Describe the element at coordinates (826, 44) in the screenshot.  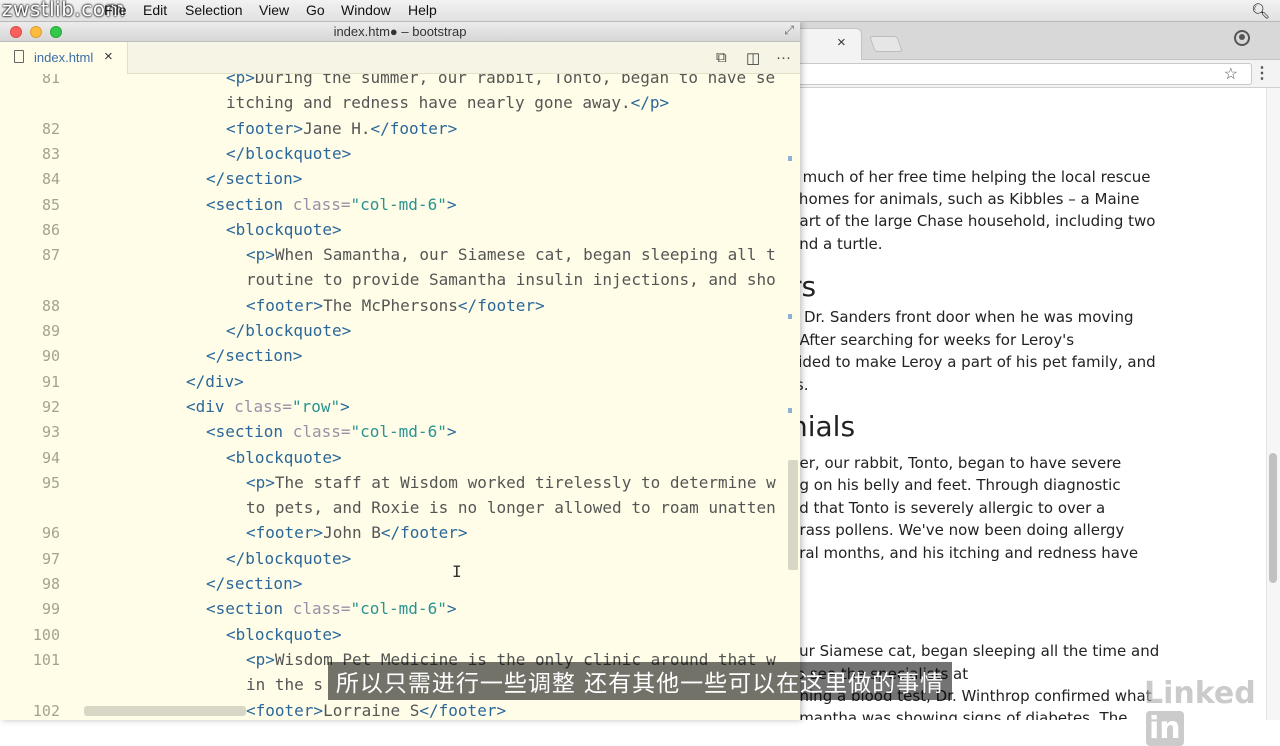
I see `browser-tab: ×` at that location.